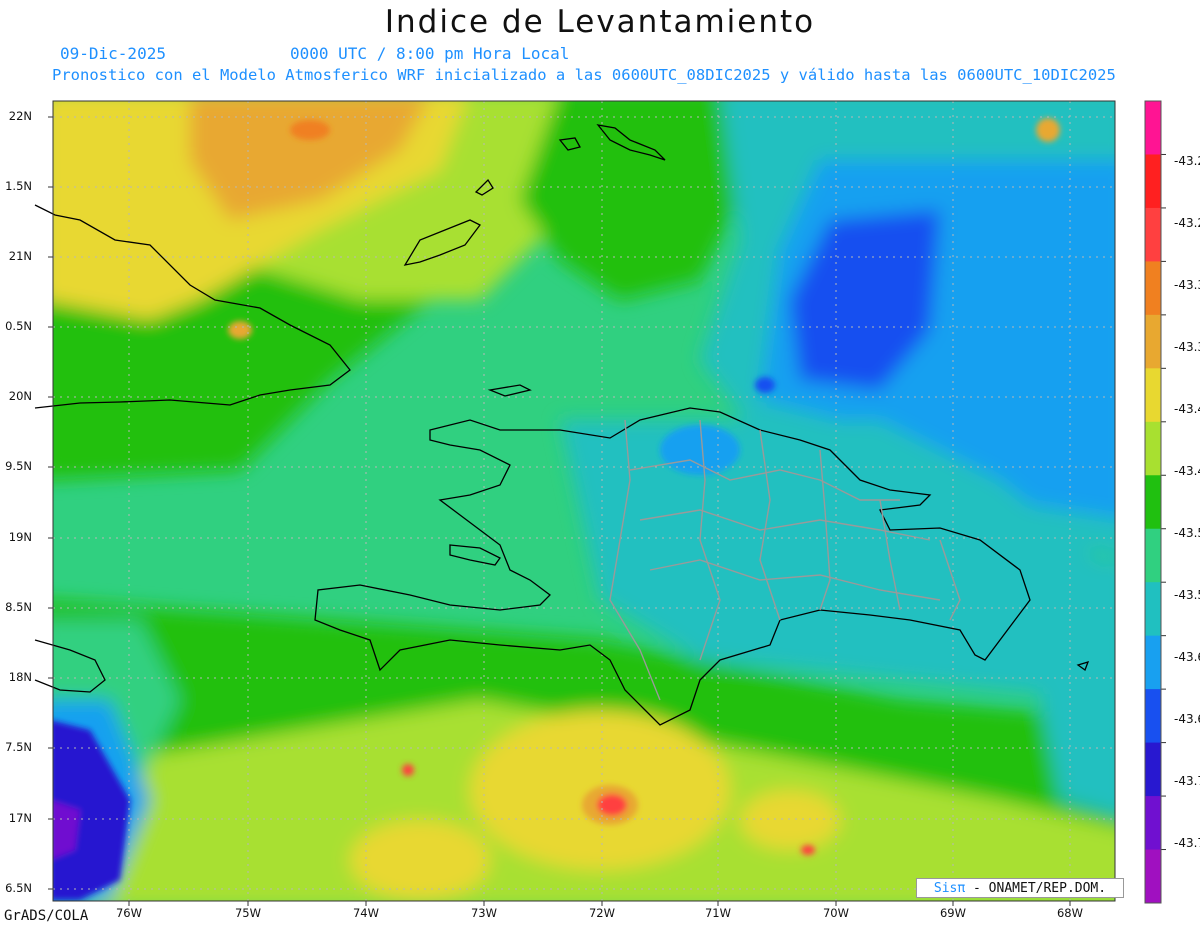  I want to click on lat-label: 18N, so click(20, 677).